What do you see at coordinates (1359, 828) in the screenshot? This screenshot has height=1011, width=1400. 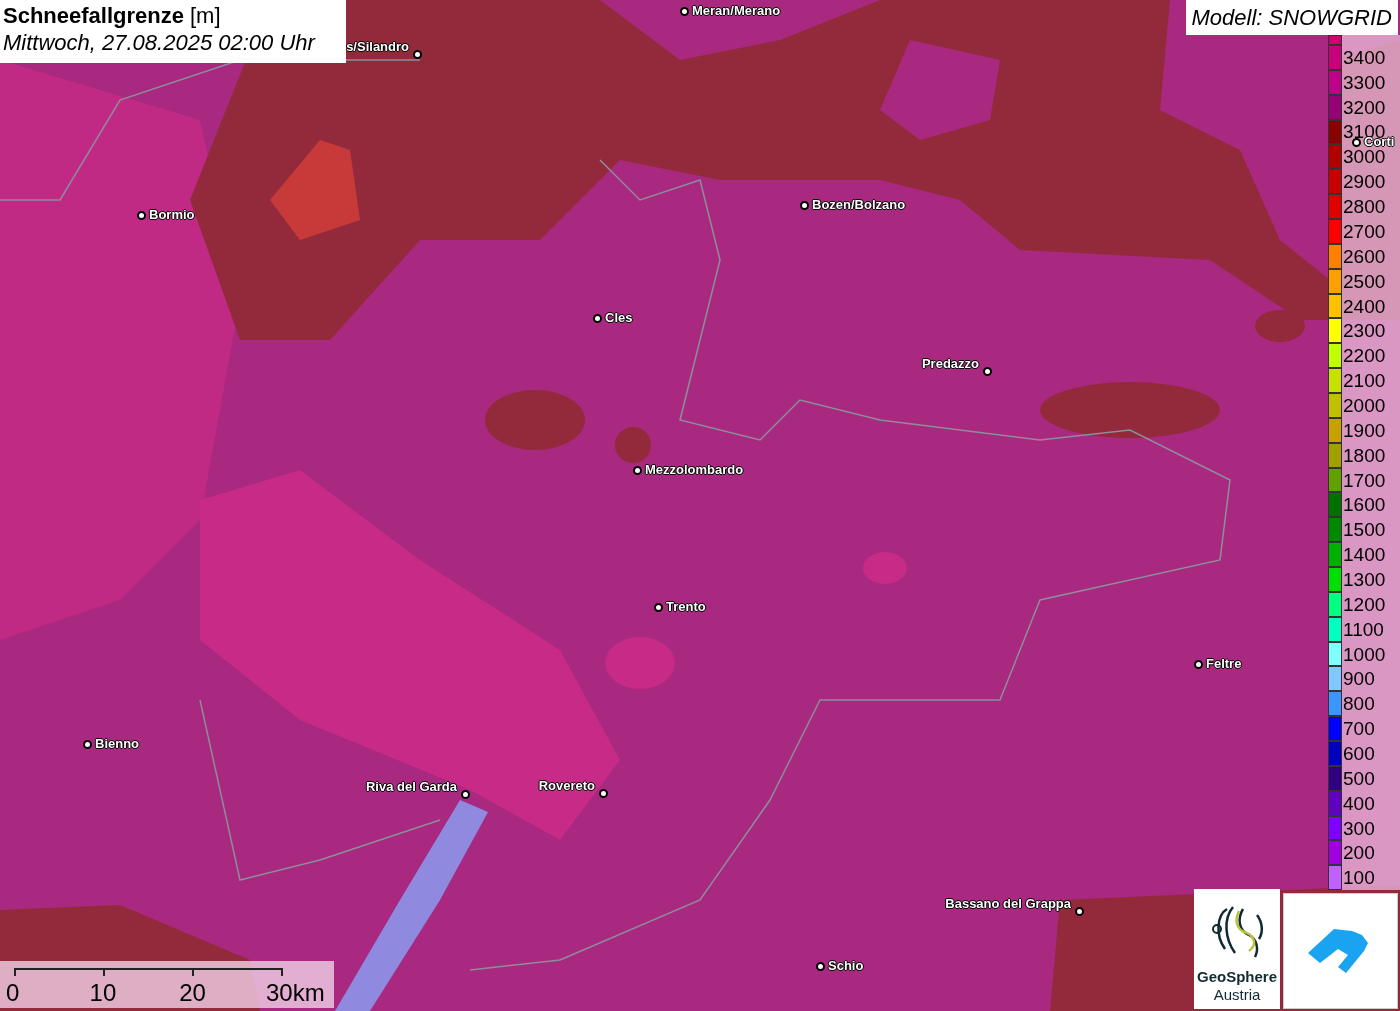 I see `legend-value: 300` at bounding box center [1359, 828].